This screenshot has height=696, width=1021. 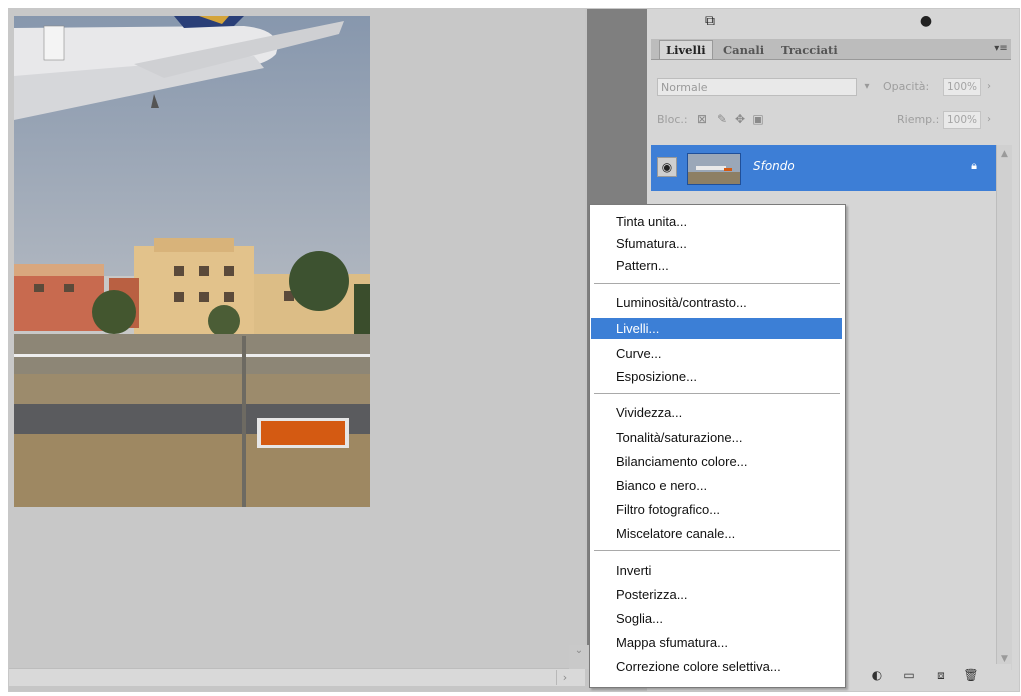 What do you see at coordinates (971, 675) in the screenshot?
I see `trash-icon: 🗑︎` at bounding box center [971, 675].